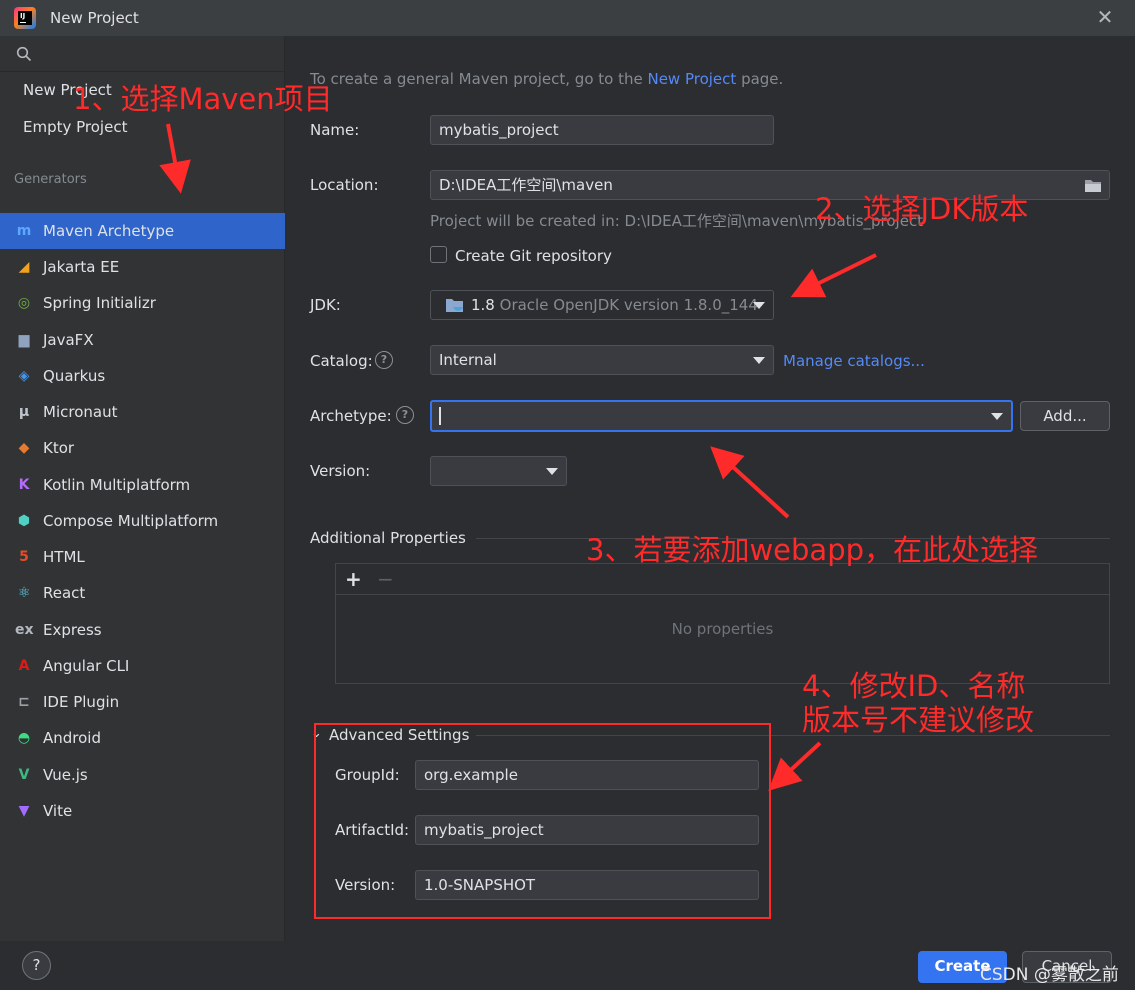  What do you see at coordinates (602, 130) in the screenshot?
I see `name-field: mybatis_project` at bounding box center [602, 130].